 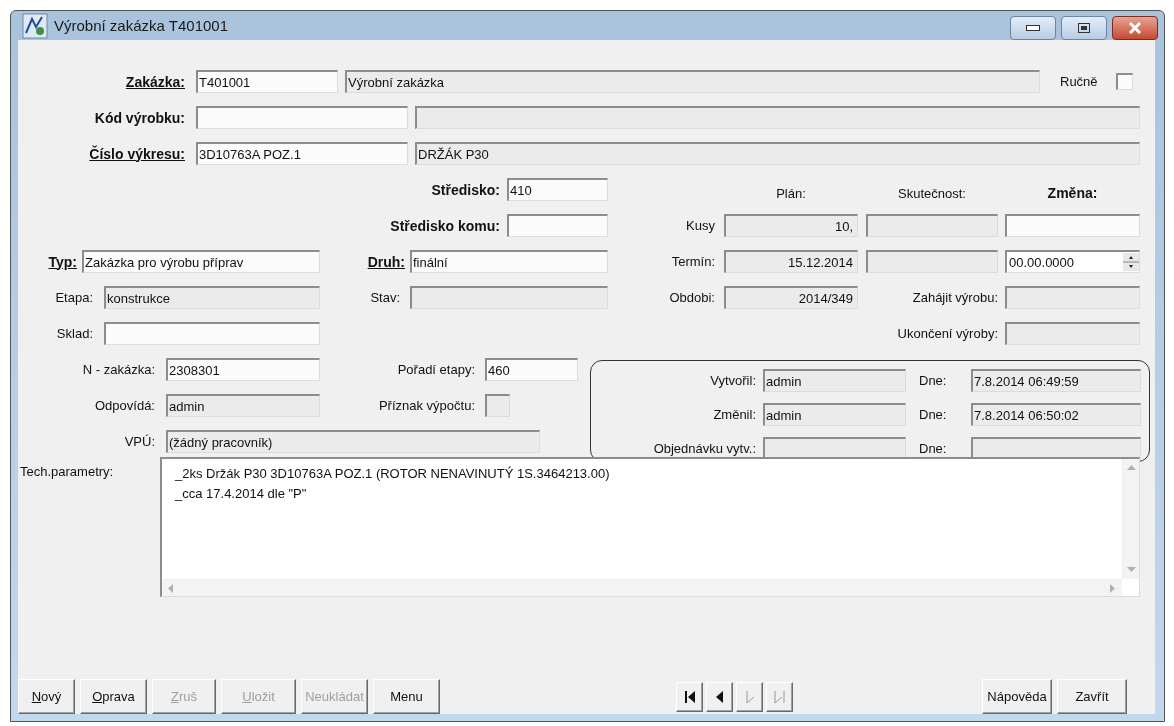 I want to click on minimize-button, so click(x=1033, y=27).